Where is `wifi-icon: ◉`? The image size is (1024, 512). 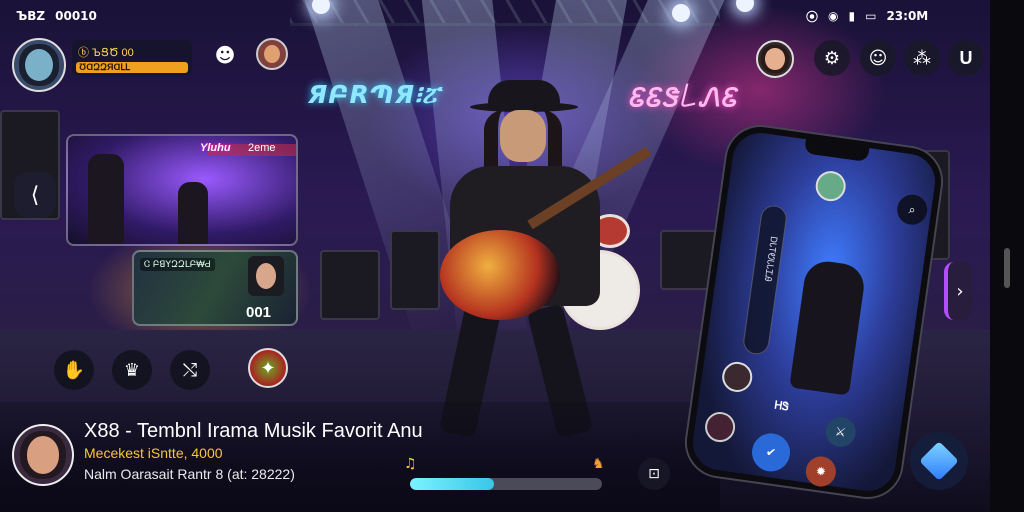
wifi-icon: ◉ is located at coordinates (833, 16).